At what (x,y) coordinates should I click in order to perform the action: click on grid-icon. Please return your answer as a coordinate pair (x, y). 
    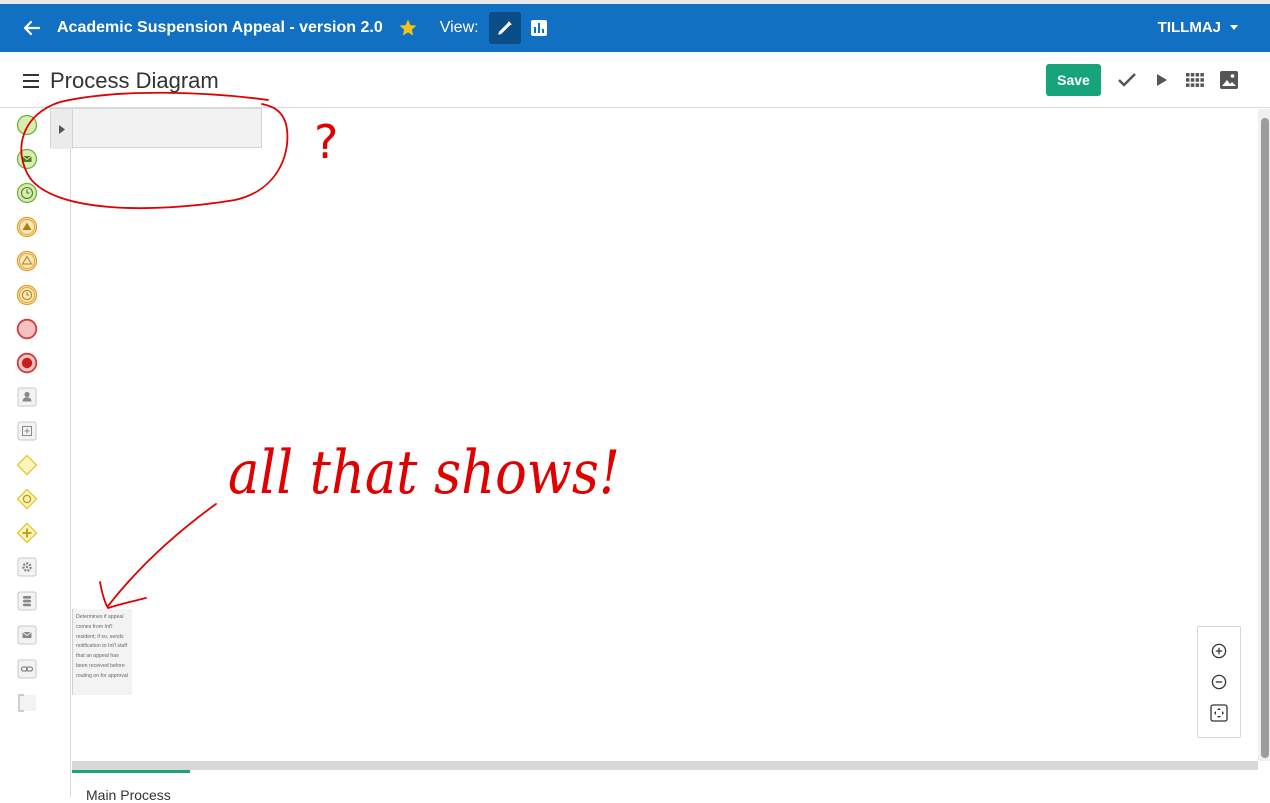
    Looking at the image, I should click on (1195, 80).